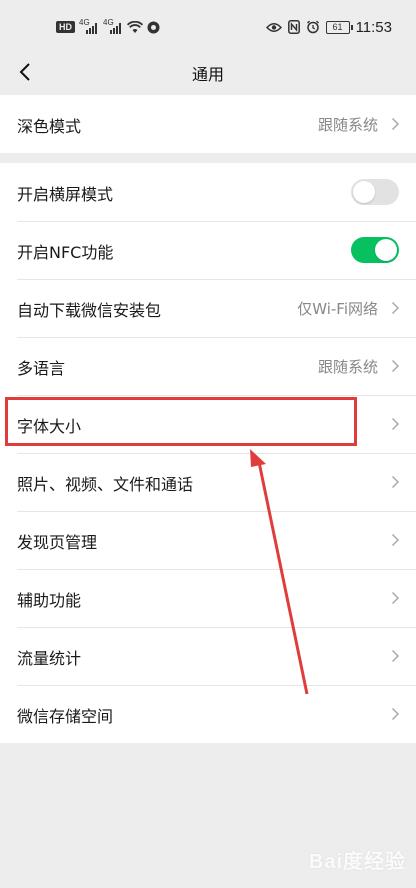 Image resolution: width=416 pixels, height=888 pixels. Describe the element at coordinates (65, 27) in the screenshot. I see `hd-badge: HD` at that location.